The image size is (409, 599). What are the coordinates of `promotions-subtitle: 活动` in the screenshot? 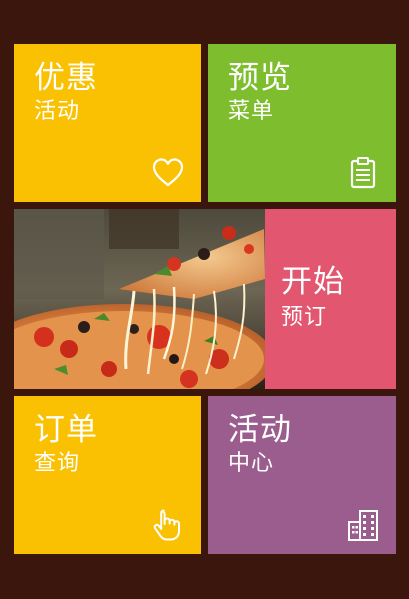 It's located at (57, 111).